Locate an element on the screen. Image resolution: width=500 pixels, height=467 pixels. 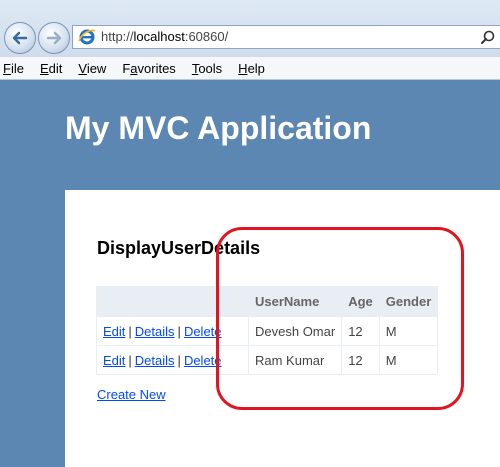
column-header-username: UserName is located at coordinates (295, 301).